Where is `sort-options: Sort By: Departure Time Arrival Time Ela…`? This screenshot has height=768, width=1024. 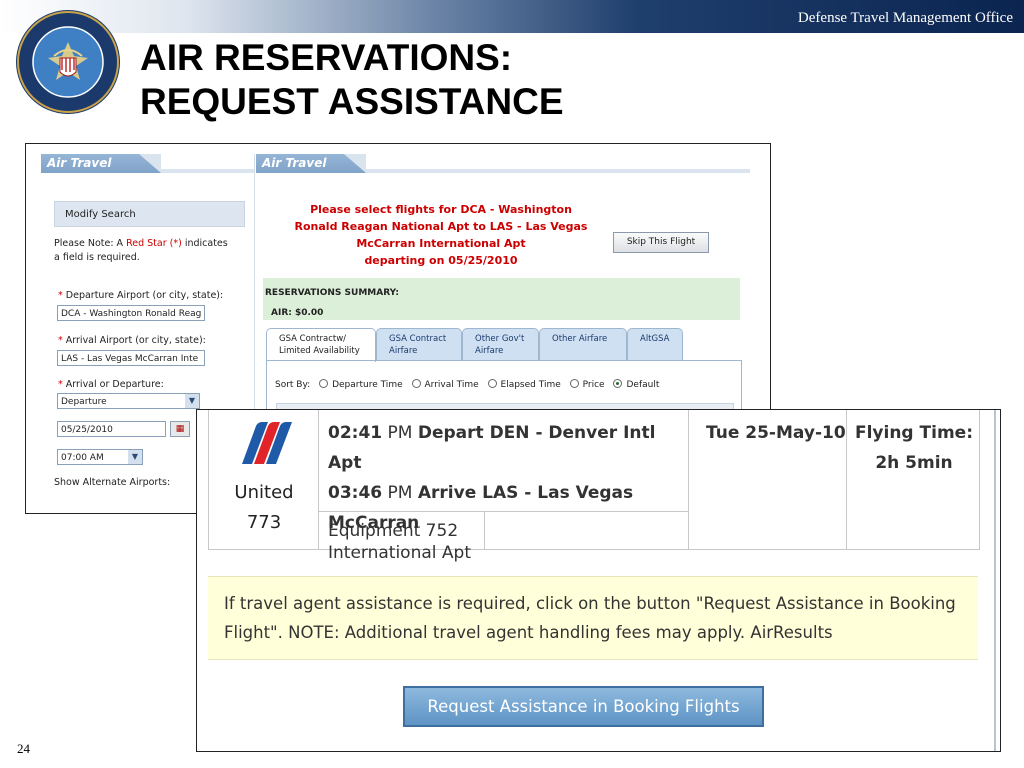 sort-options: Sort By: Departure Time Arrival Time Ela… is located at coordinates (467, 384).